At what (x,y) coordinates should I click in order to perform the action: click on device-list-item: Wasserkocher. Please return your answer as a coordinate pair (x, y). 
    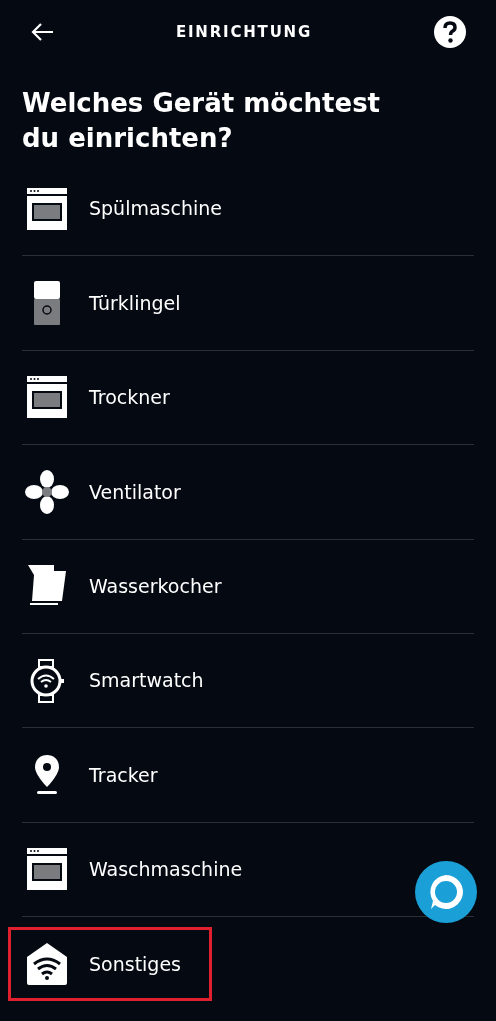
    Looking at the image, I should click on (130, 586).